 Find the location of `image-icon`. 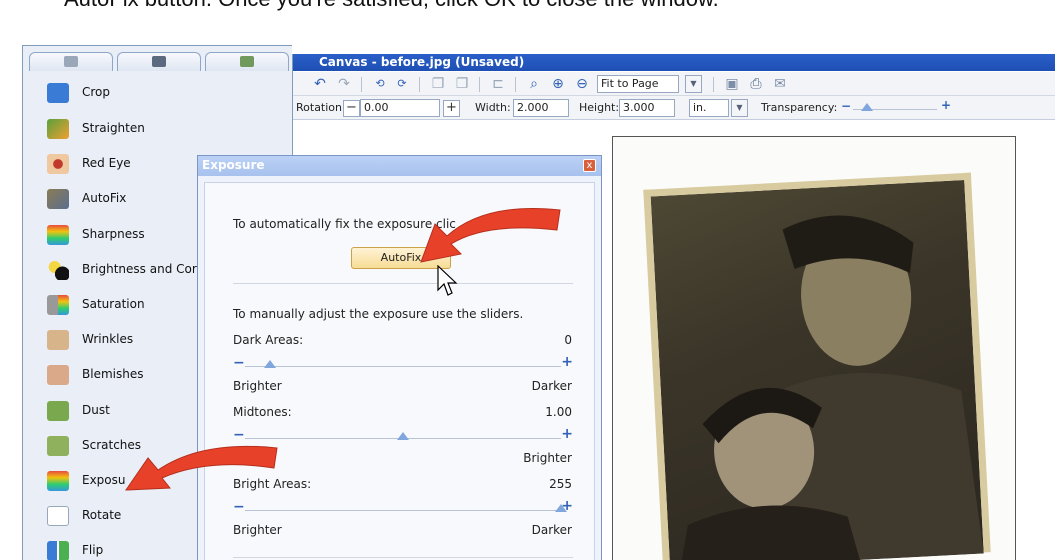

image-icon is located at coordinates (247, 61).